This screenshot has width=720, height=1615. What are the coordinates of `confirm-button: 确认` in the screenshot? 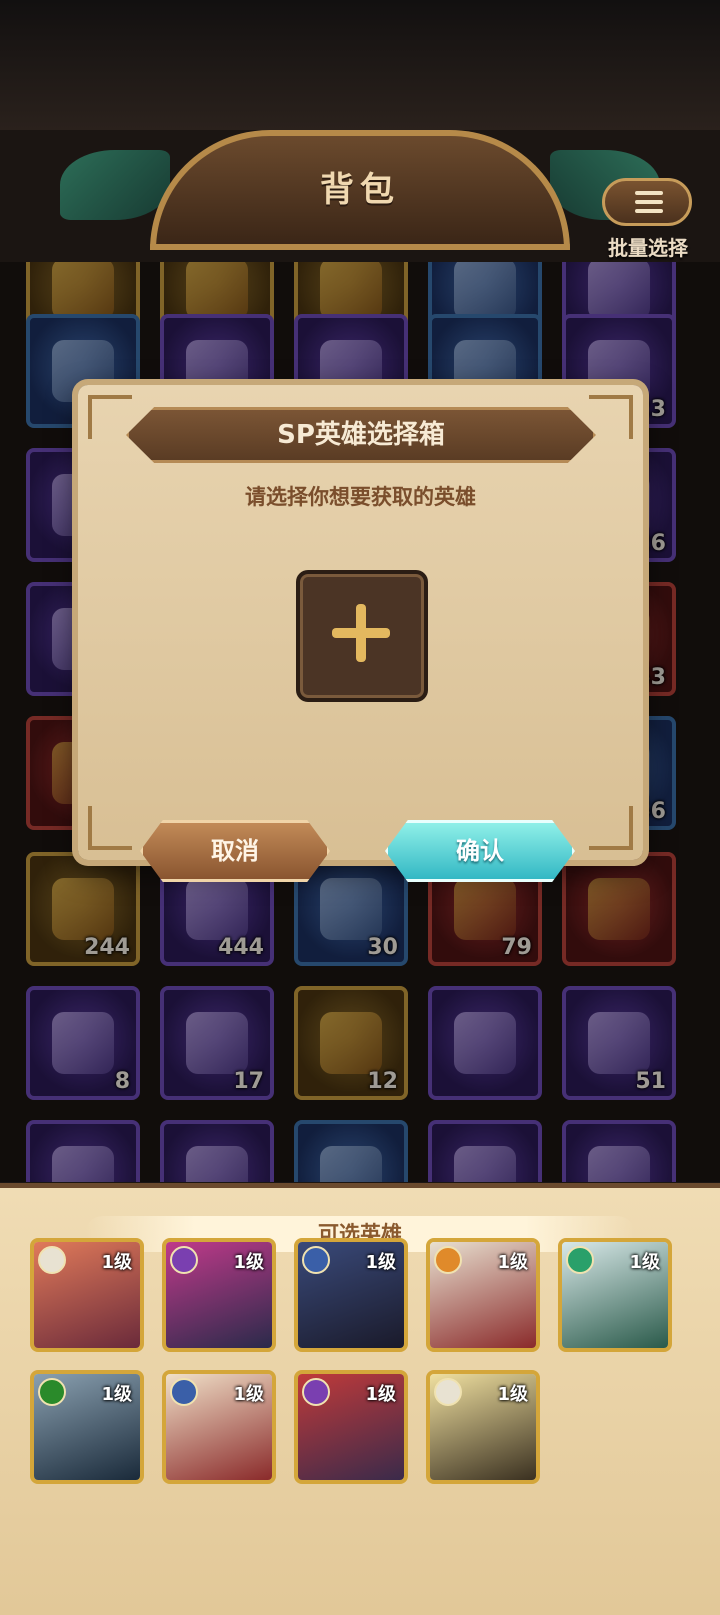 It's located at (480, 851).